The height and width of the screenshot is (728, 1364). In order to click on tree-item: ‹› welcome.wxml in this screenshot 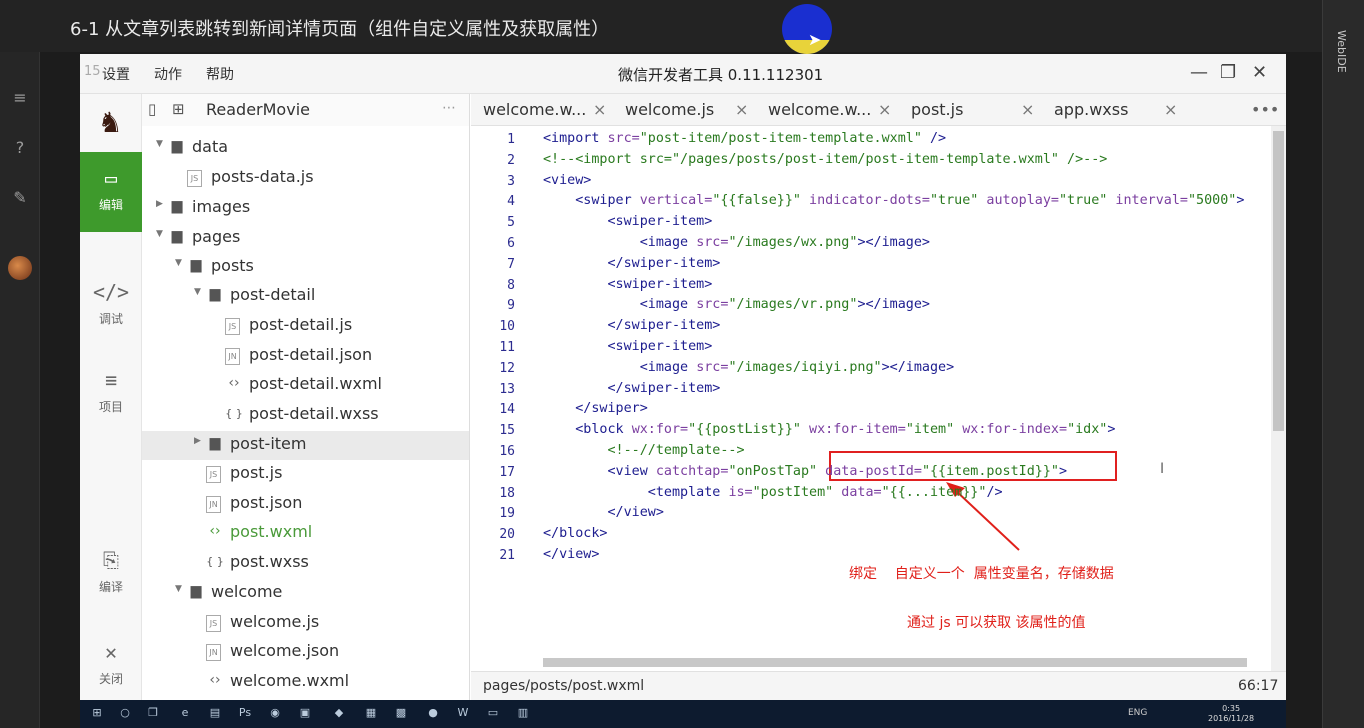, I will do `click(305, 682)`.